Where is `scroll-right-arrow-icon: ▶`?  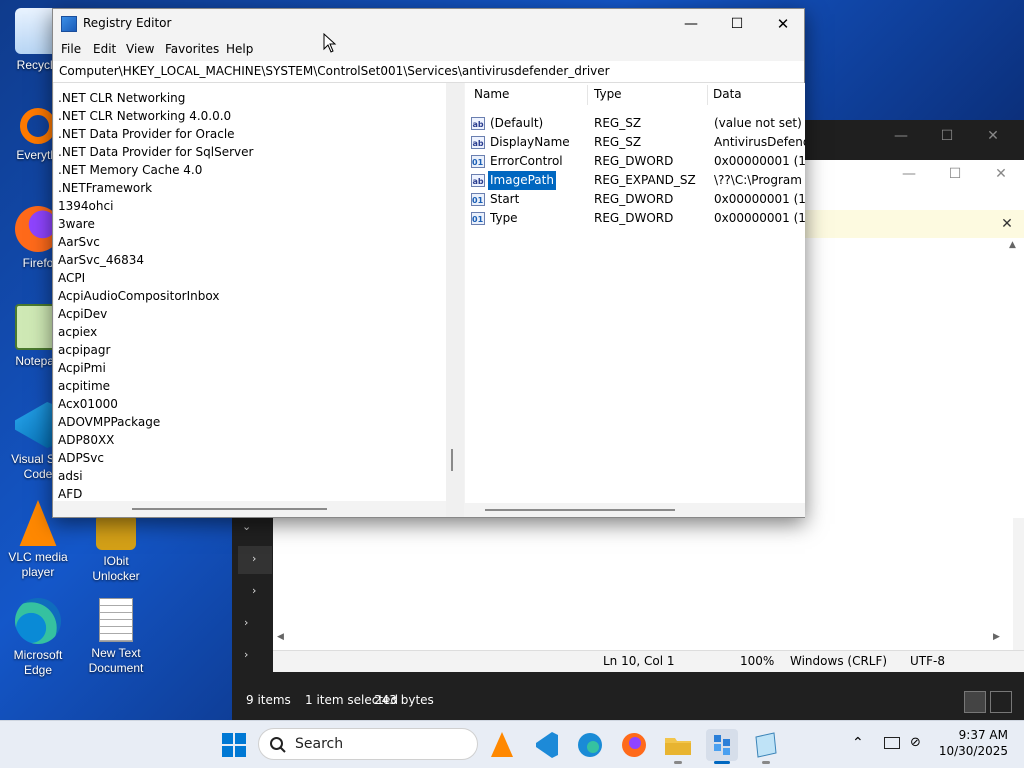 scroll-right-arrow-icon: ▶ is located at coordinates (996, 637).